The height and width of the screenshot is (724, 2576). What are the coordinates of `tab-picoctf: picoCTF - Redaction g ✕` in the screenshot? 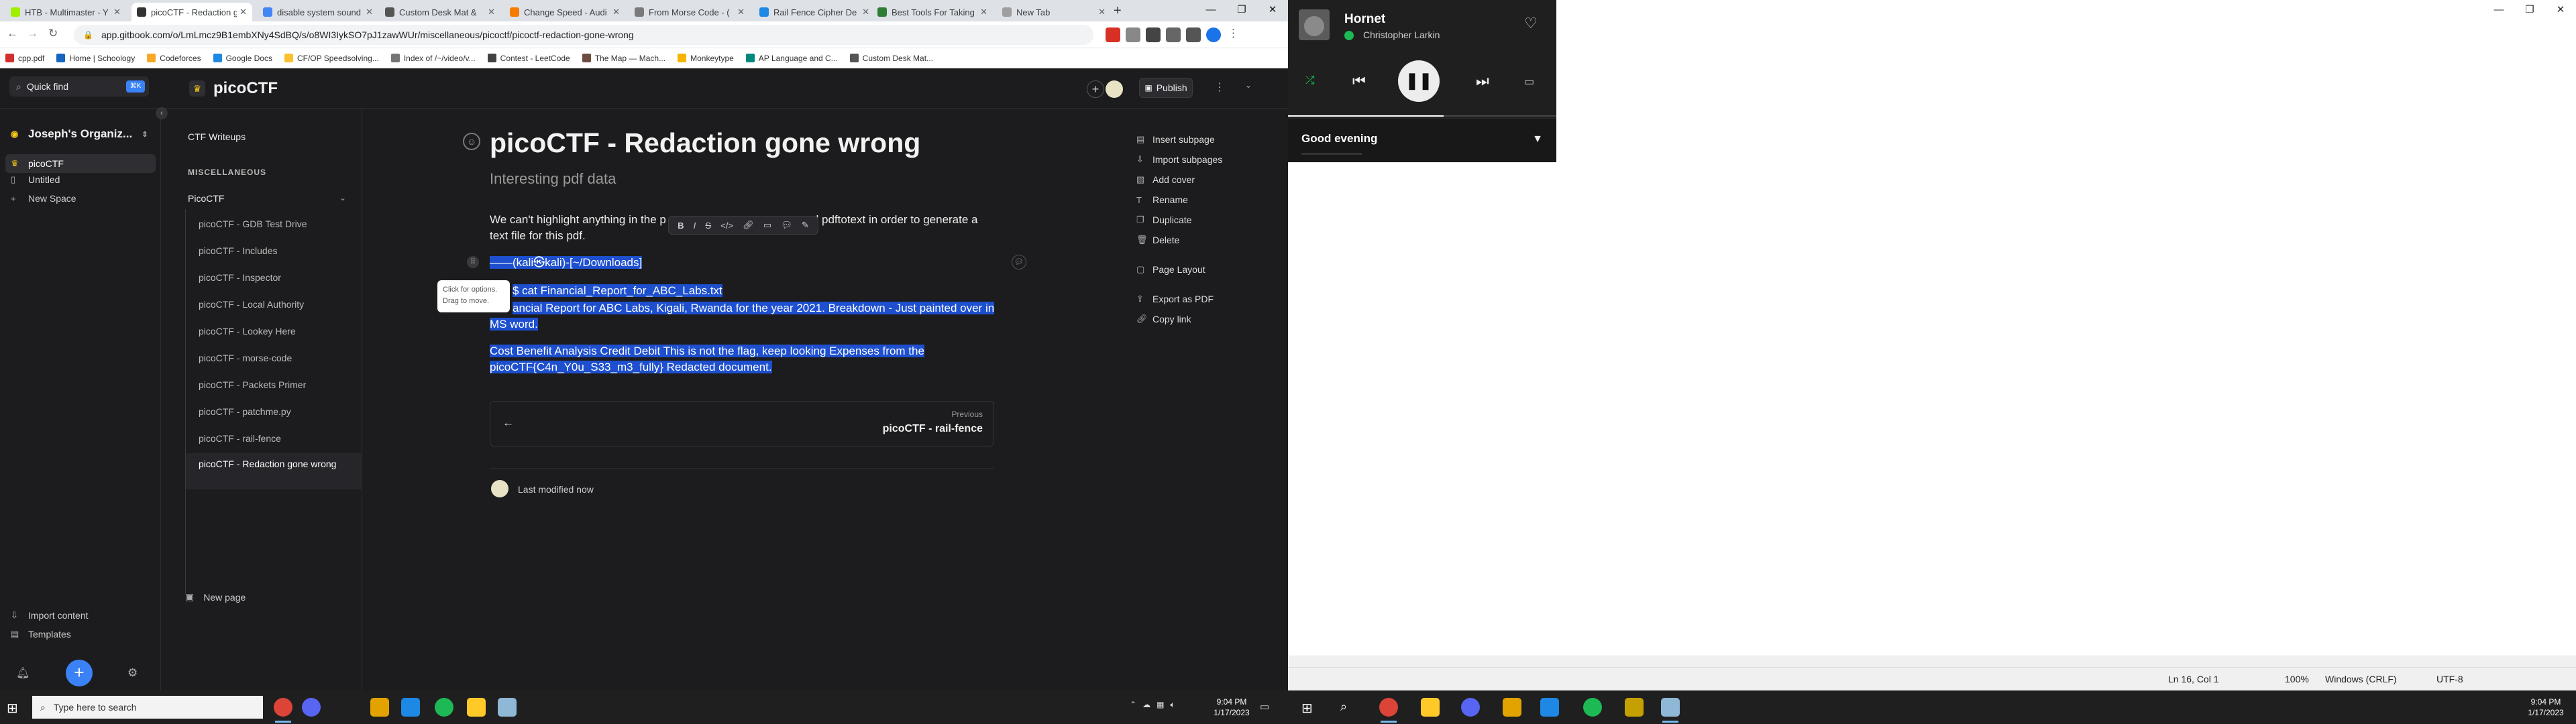 It's located at (191, 12).